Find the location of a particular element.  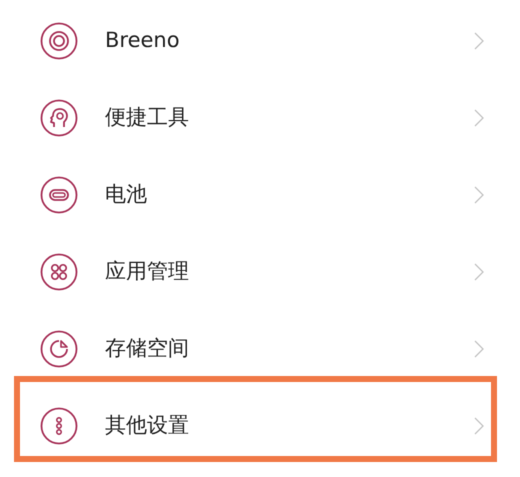

item-label: 其他设置 is located at coordinates (147, 425).